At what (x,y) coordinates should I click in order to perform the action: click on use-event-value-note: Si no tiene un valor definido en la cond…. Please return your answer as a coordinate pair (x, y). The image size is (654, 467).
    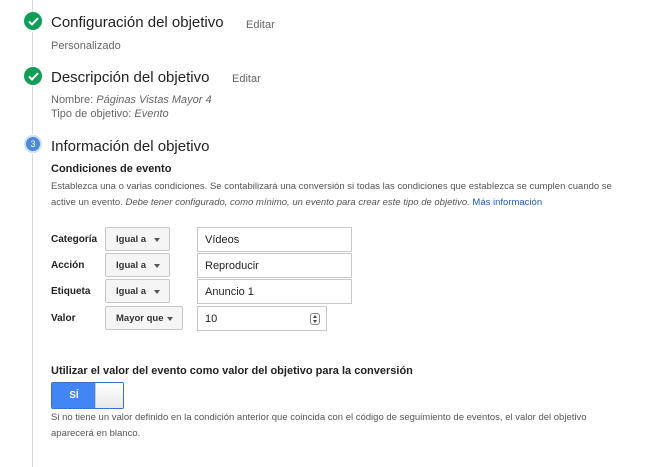
    Looking at the image, I should click on (319, 425).